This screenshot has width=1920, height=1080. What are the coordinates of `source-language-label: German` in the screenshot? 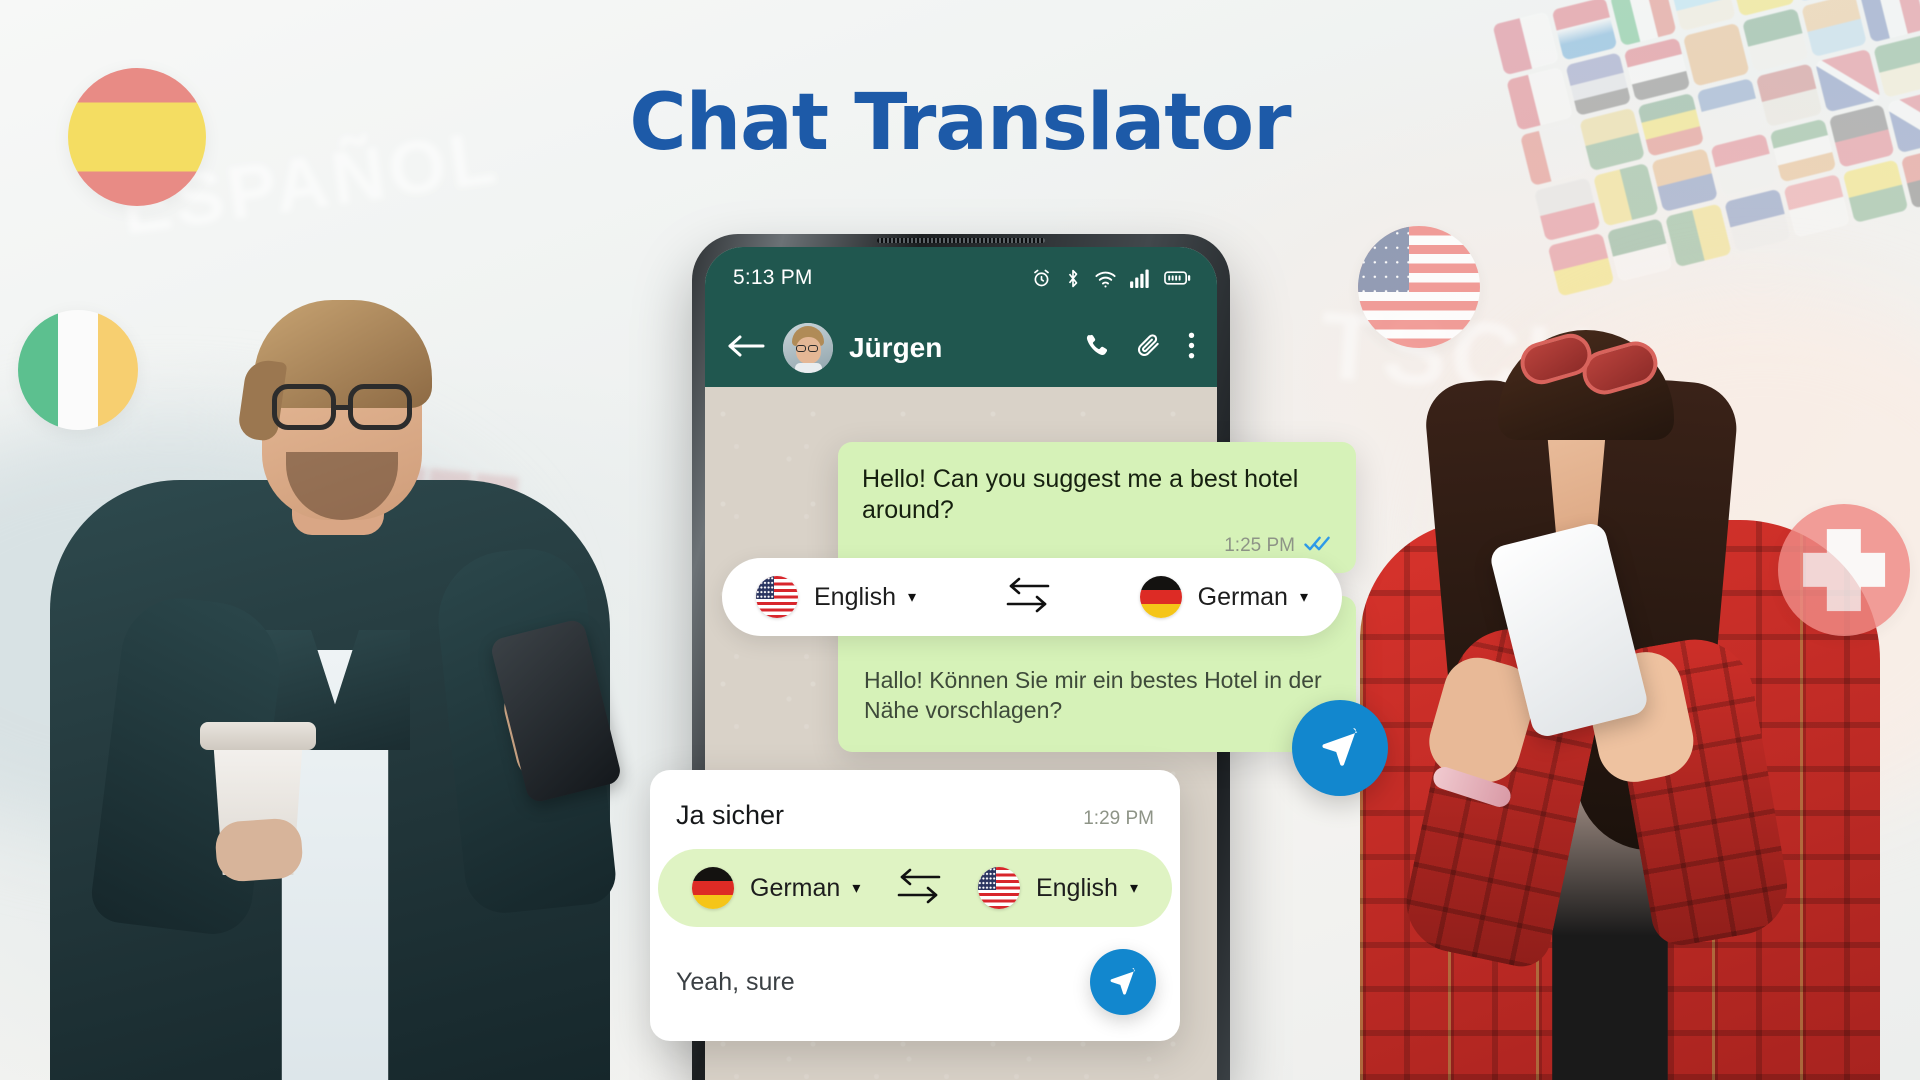 It's located at (795, 887).